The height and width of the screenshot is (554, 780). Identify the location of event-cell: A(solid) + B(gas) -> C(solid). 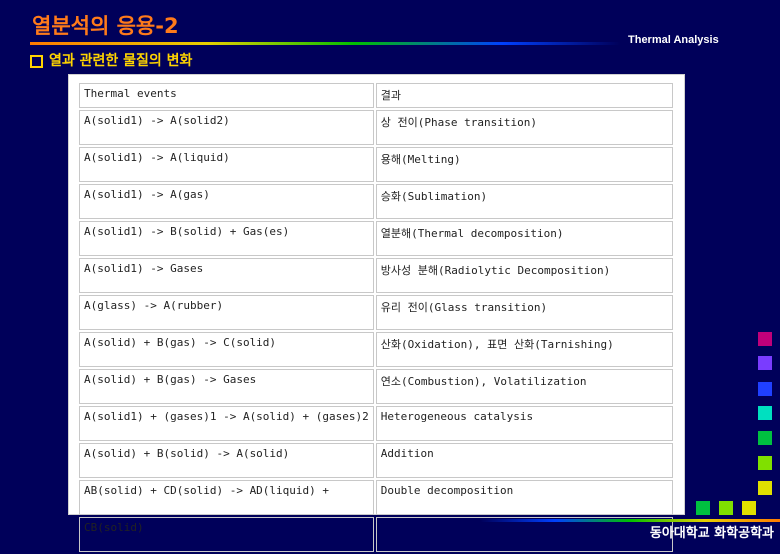
(226, 349).